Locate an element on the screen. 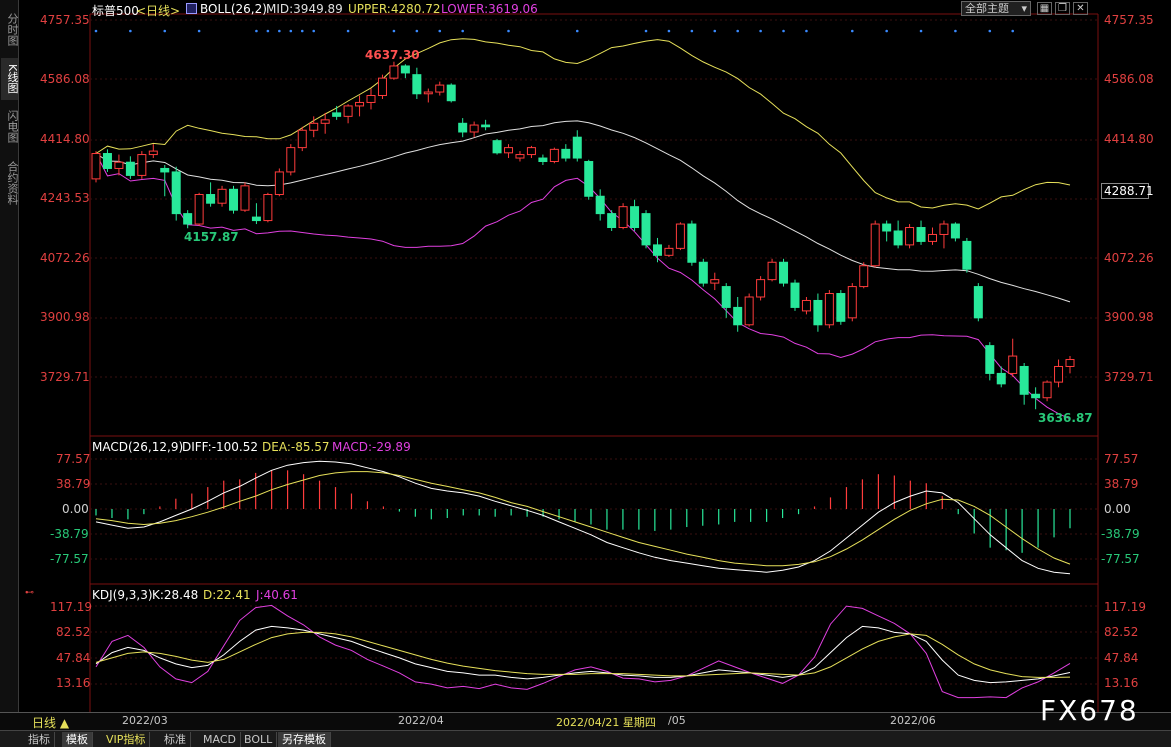 The height and width of the screenshot is (747, 1171). tab-template: 模板 is located at coordinates (77, 739).